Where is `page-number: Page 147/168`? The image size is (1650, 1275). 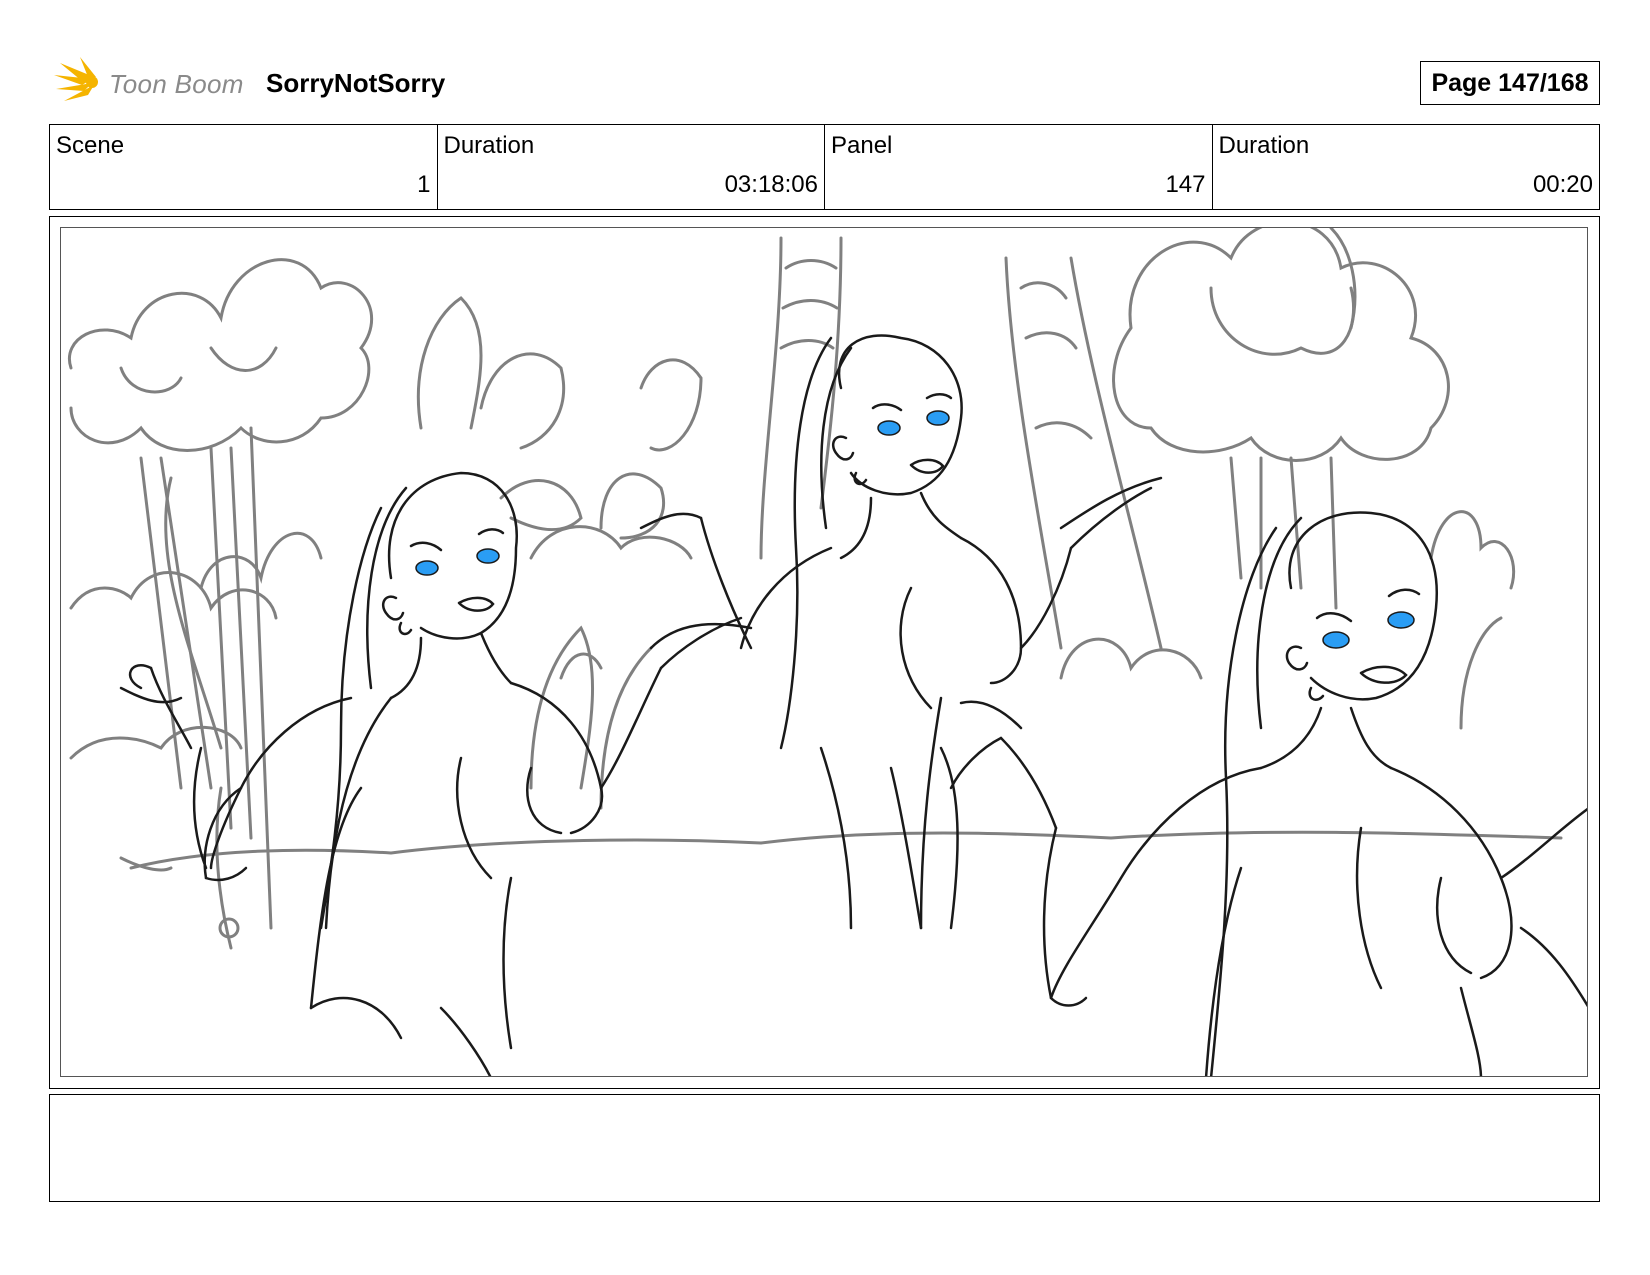 page-number: Page 147/168 is located at coordinates (1510, 83).